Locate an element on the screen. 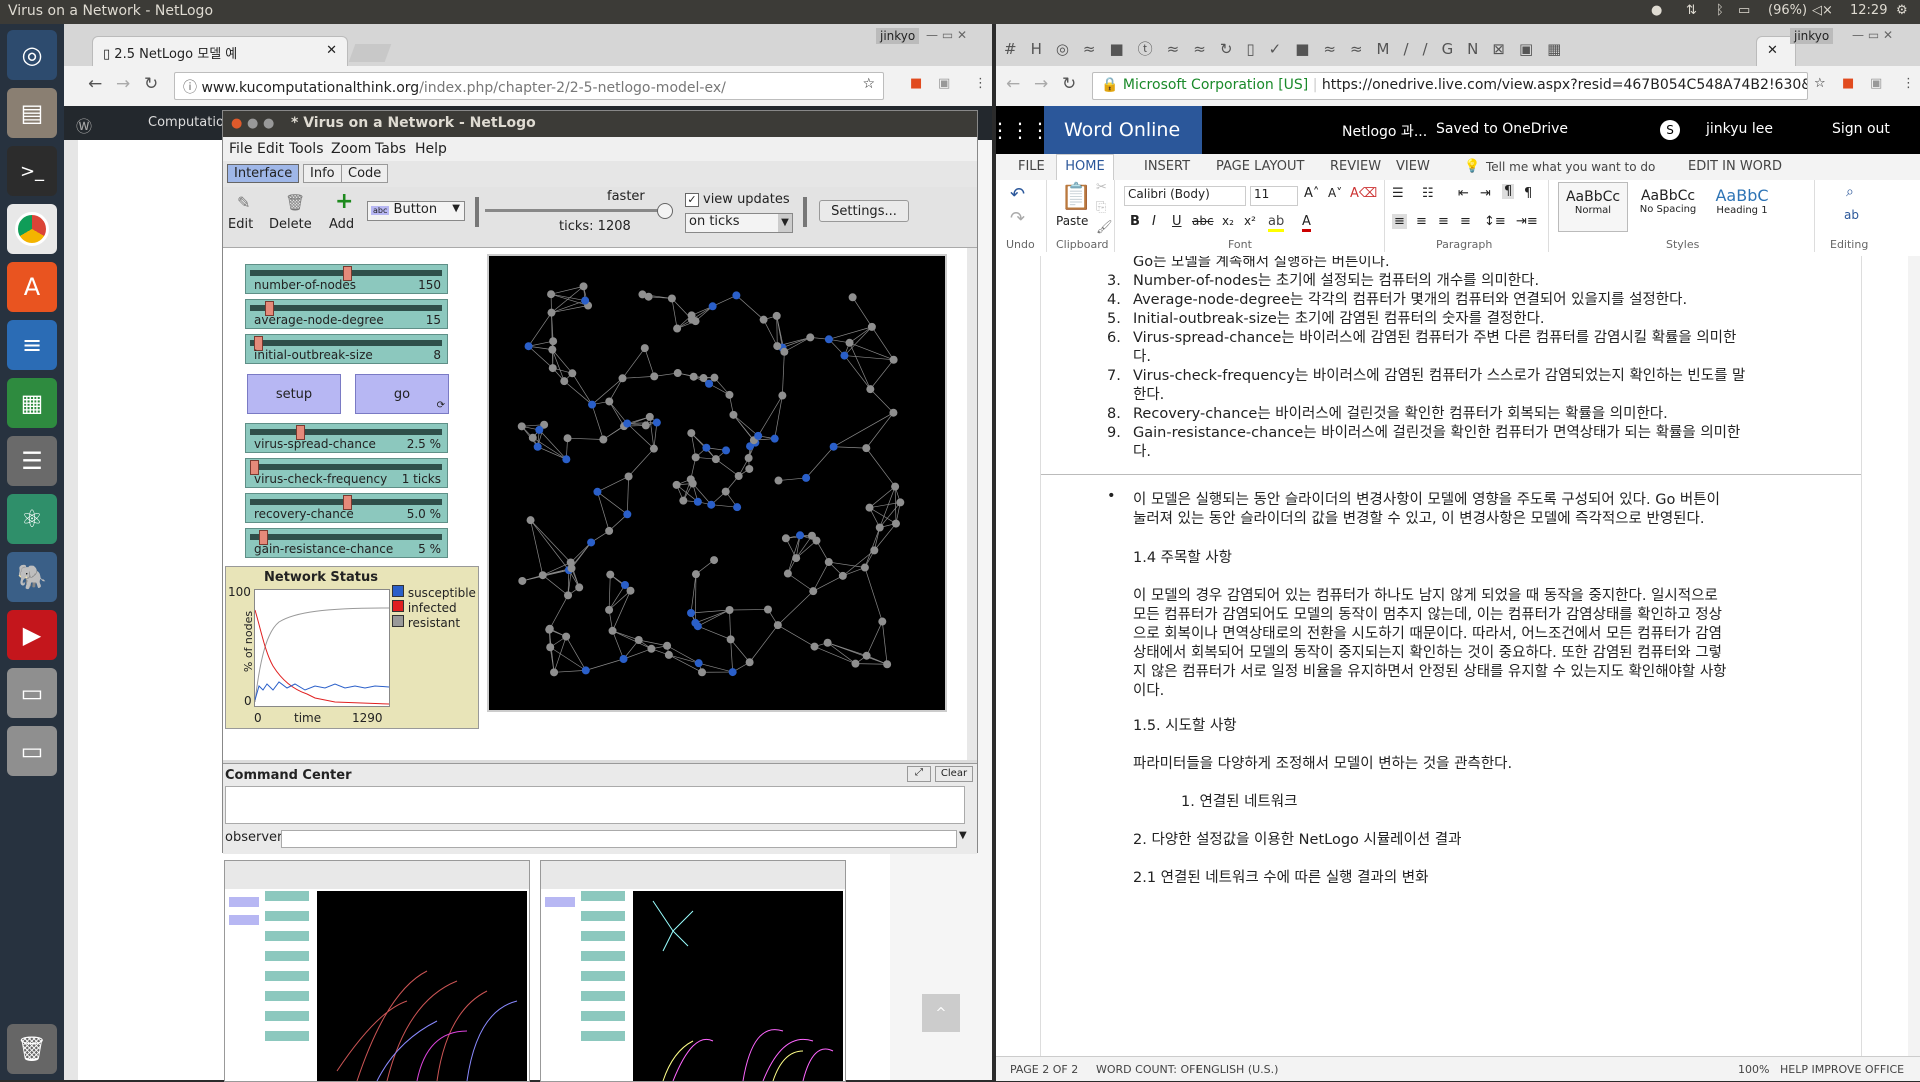 This screenshot has height=1082, width=1920. pencil-icon: ✎ is located at coordinates (243, 202).